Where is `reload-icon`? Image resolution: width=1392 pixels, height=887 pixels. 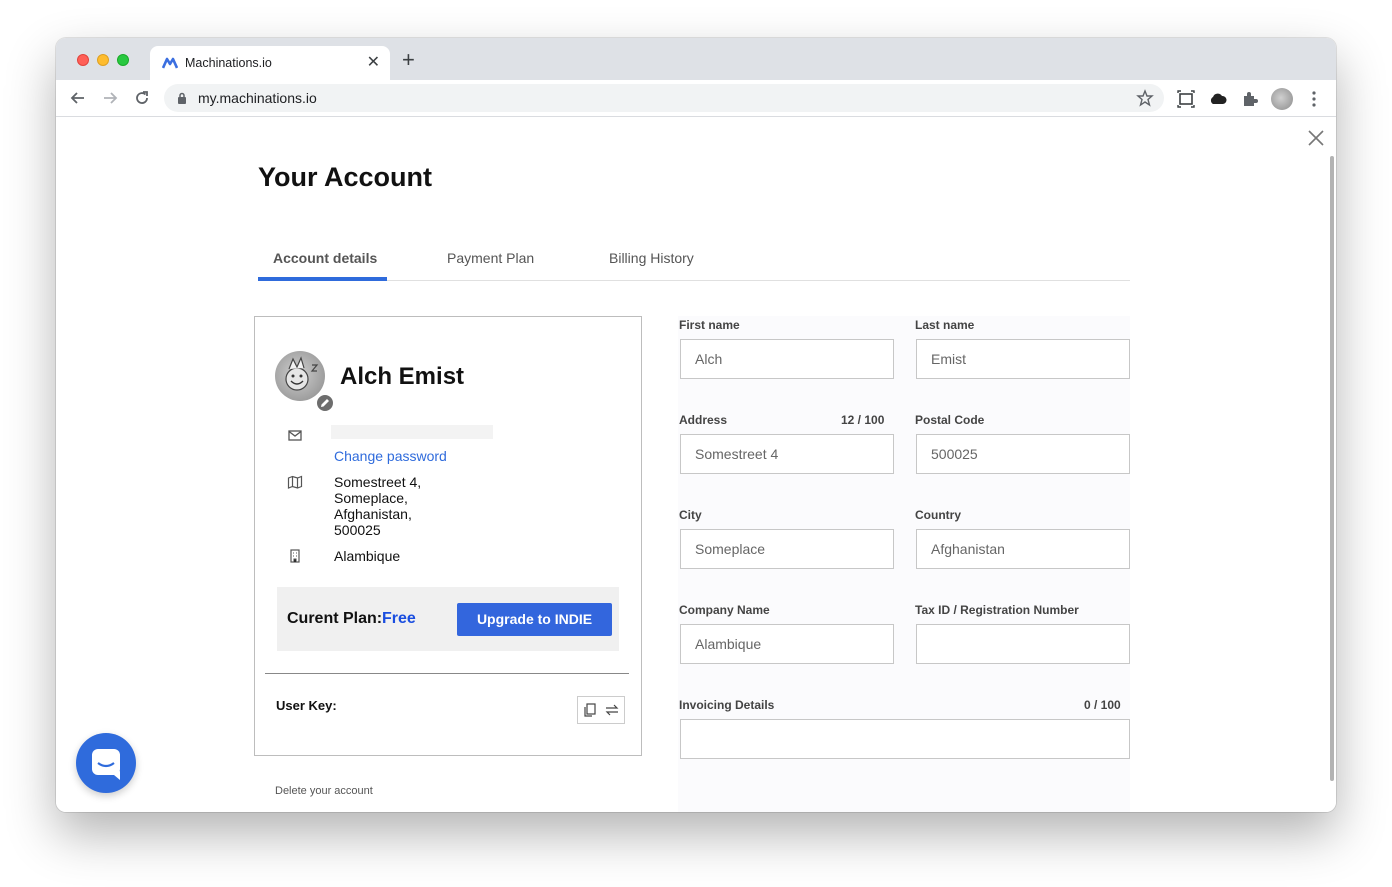 reload-icon is located at coordinates (142, 98).